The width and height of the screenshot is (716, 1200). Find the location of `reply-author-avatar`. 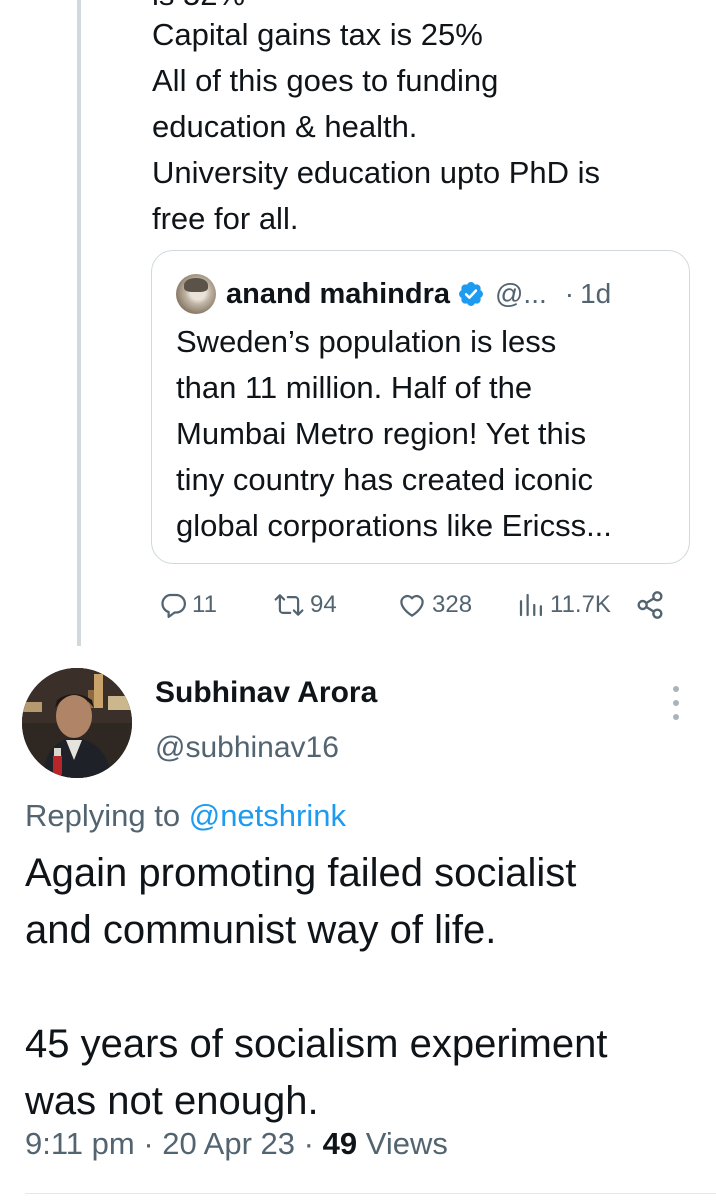

reply-author-avatar is located at coordinates (77, 723).